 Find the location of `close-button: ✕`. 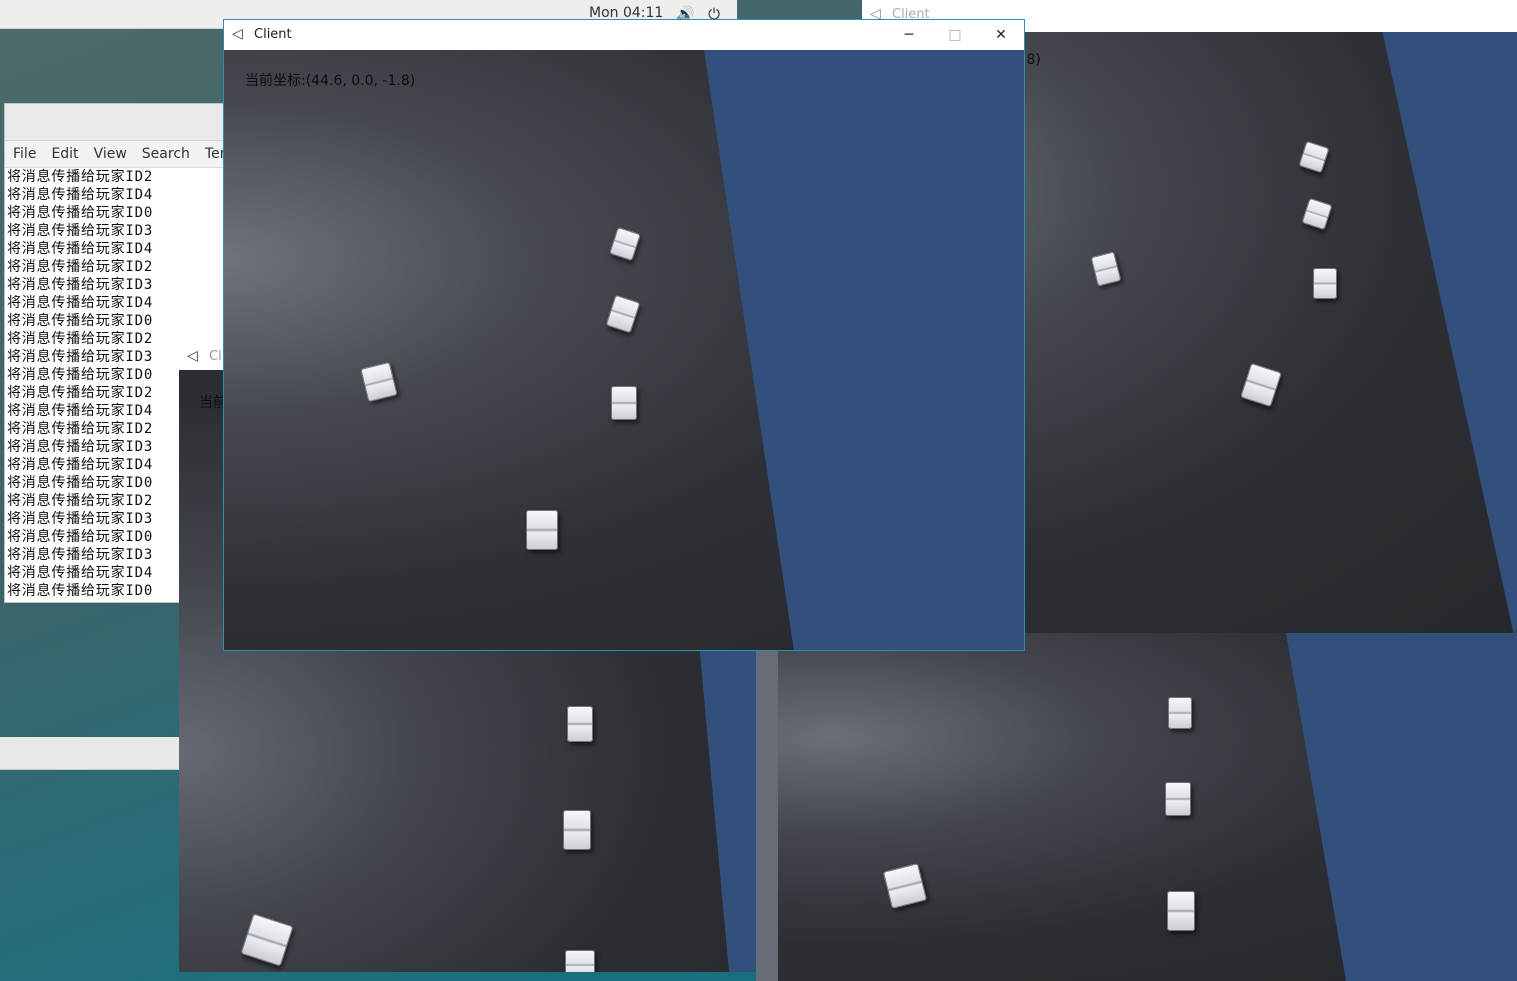

close-button: ✕ is located at coordinates (1001, 35).